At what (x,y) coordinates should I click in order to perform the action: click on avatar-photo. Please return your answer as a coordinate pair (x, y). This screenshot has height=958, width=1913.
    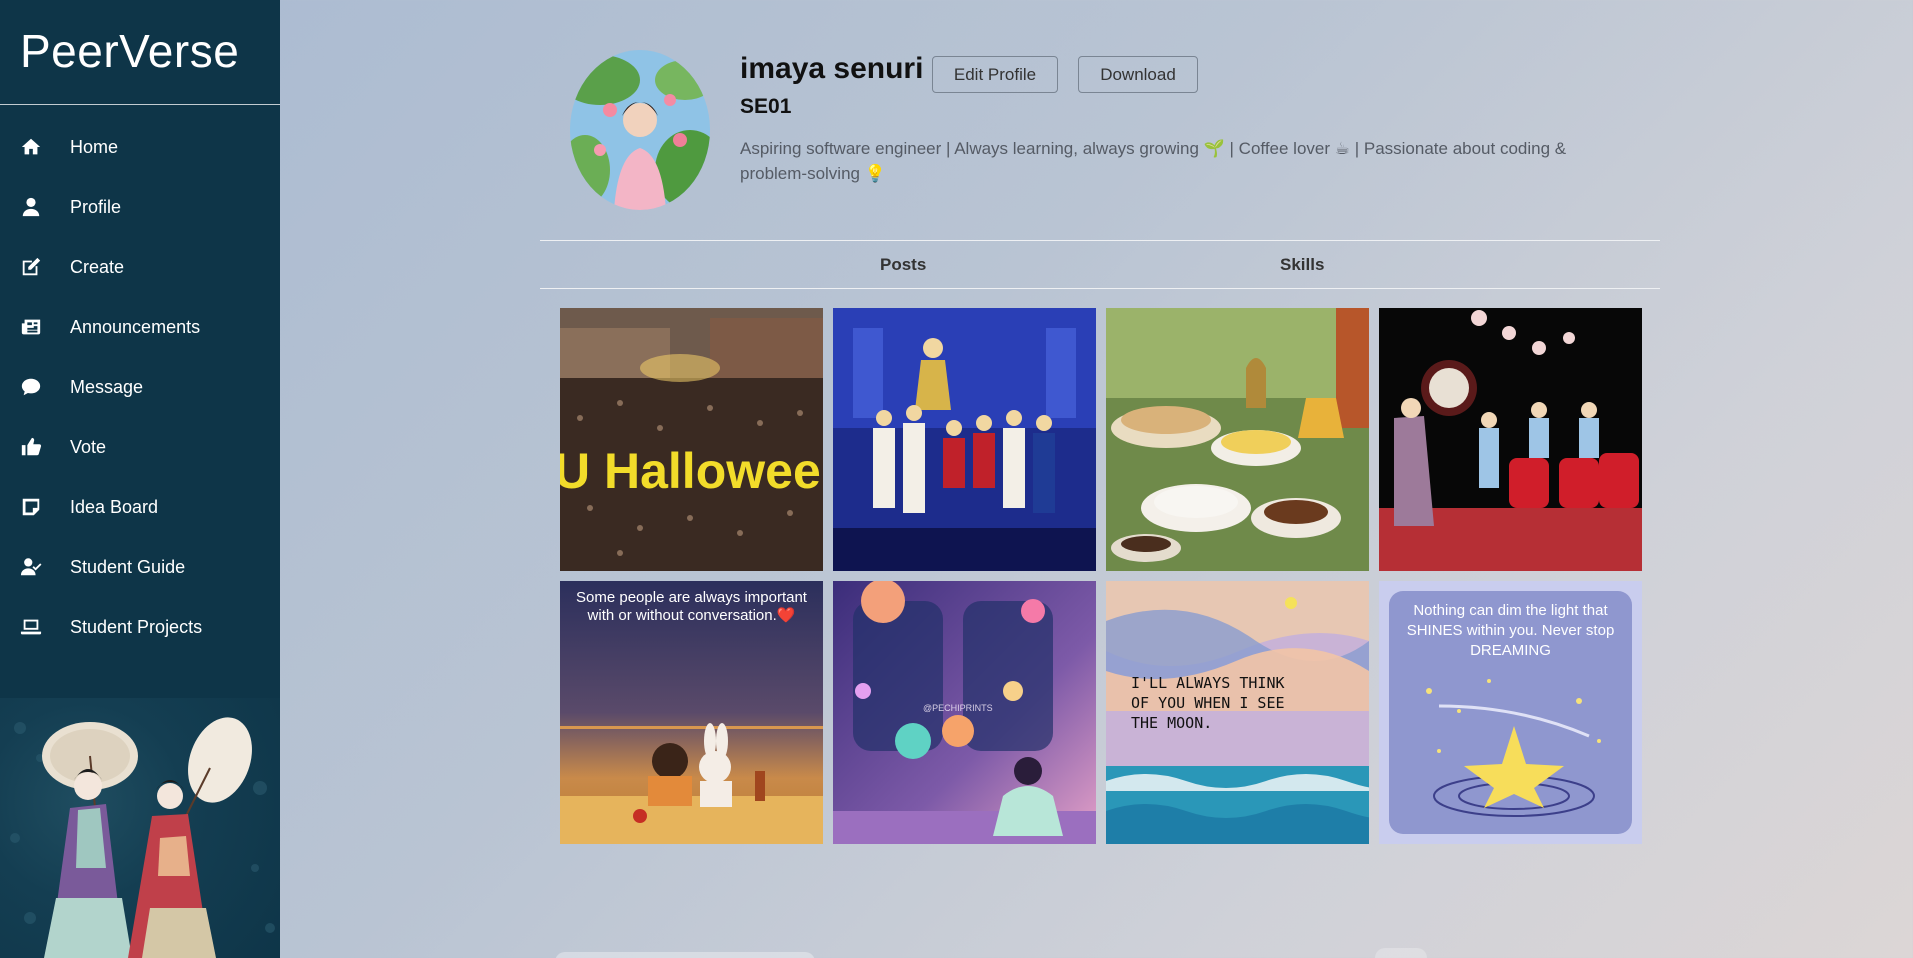
    Looking at the image, I should click on (640, 130).